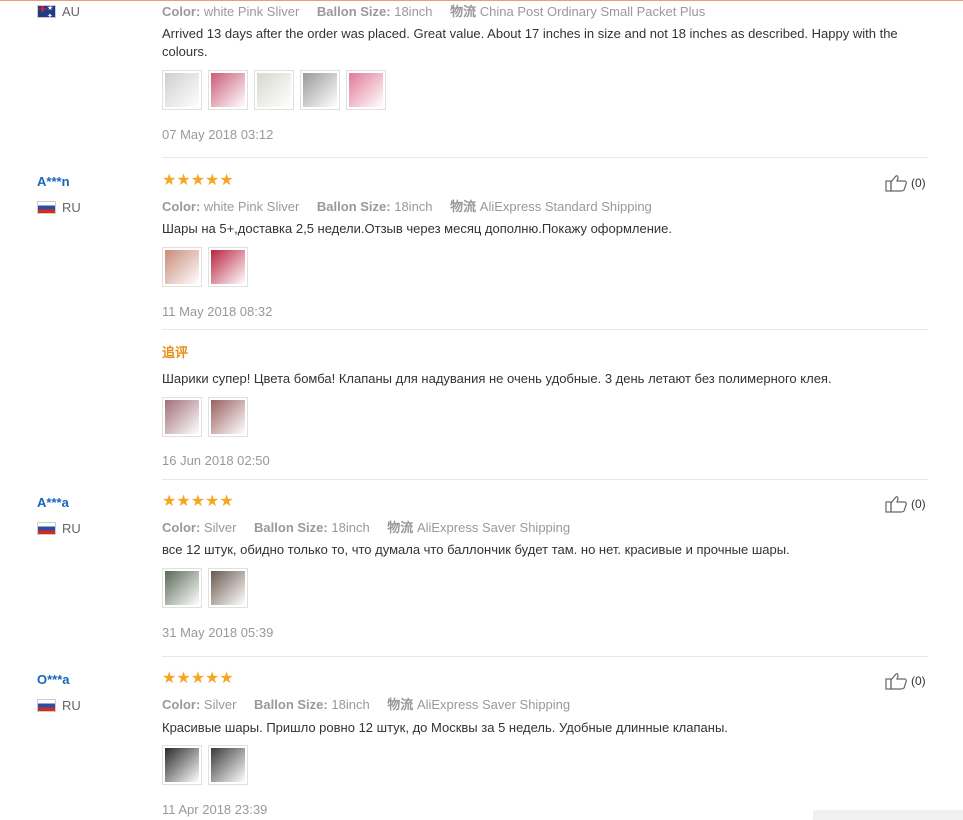 This screenshot has width=963, height=820. Describe the element at coordinates (592, 11) in the screenshot. I see `shipping-value: China Post Ordinary Small Packet Plus` at that location.